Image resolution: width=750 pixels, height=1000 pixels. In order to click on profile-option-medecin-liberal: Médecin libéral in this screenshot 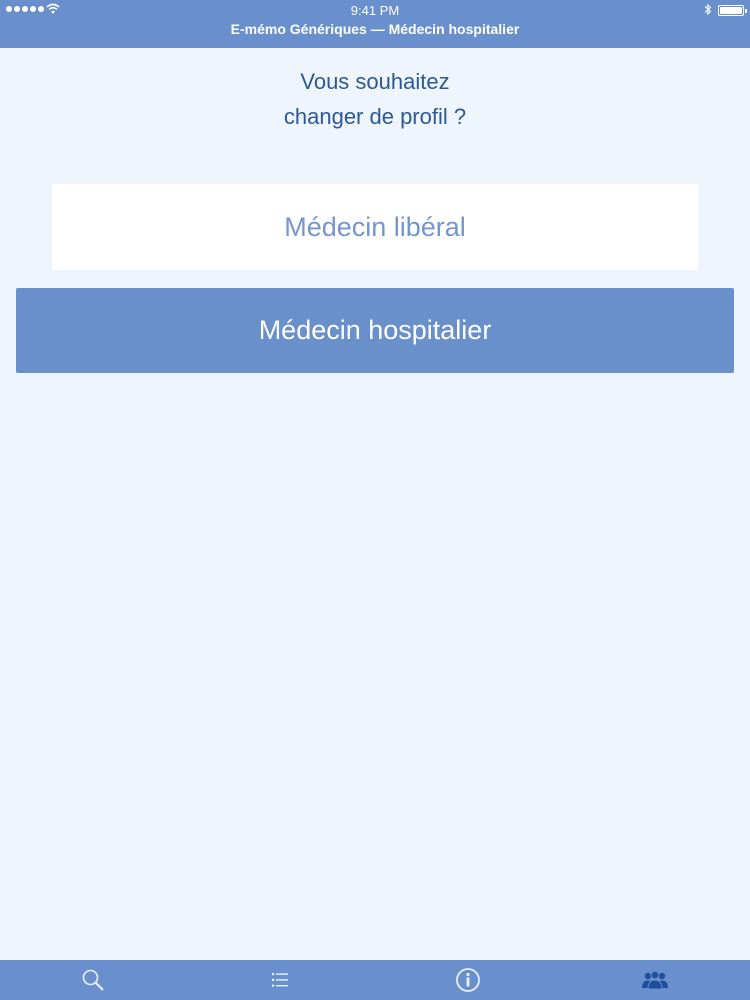, I will do `click(375, 227)`.